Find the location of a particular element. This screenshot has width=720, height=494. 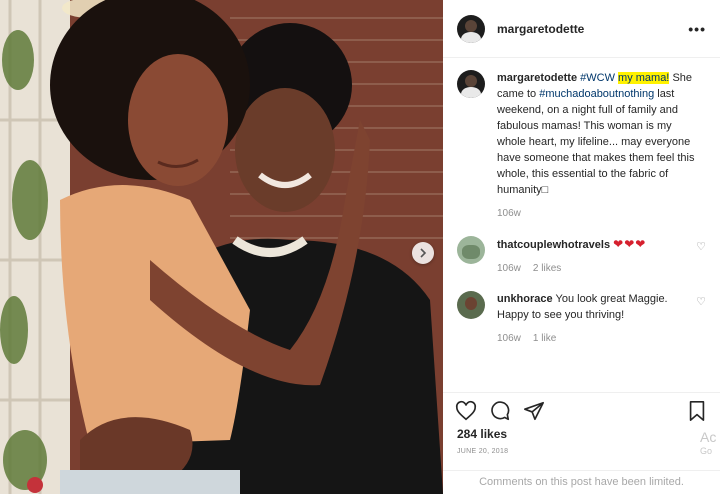

author-avatar is located at coordinates (471, 28).